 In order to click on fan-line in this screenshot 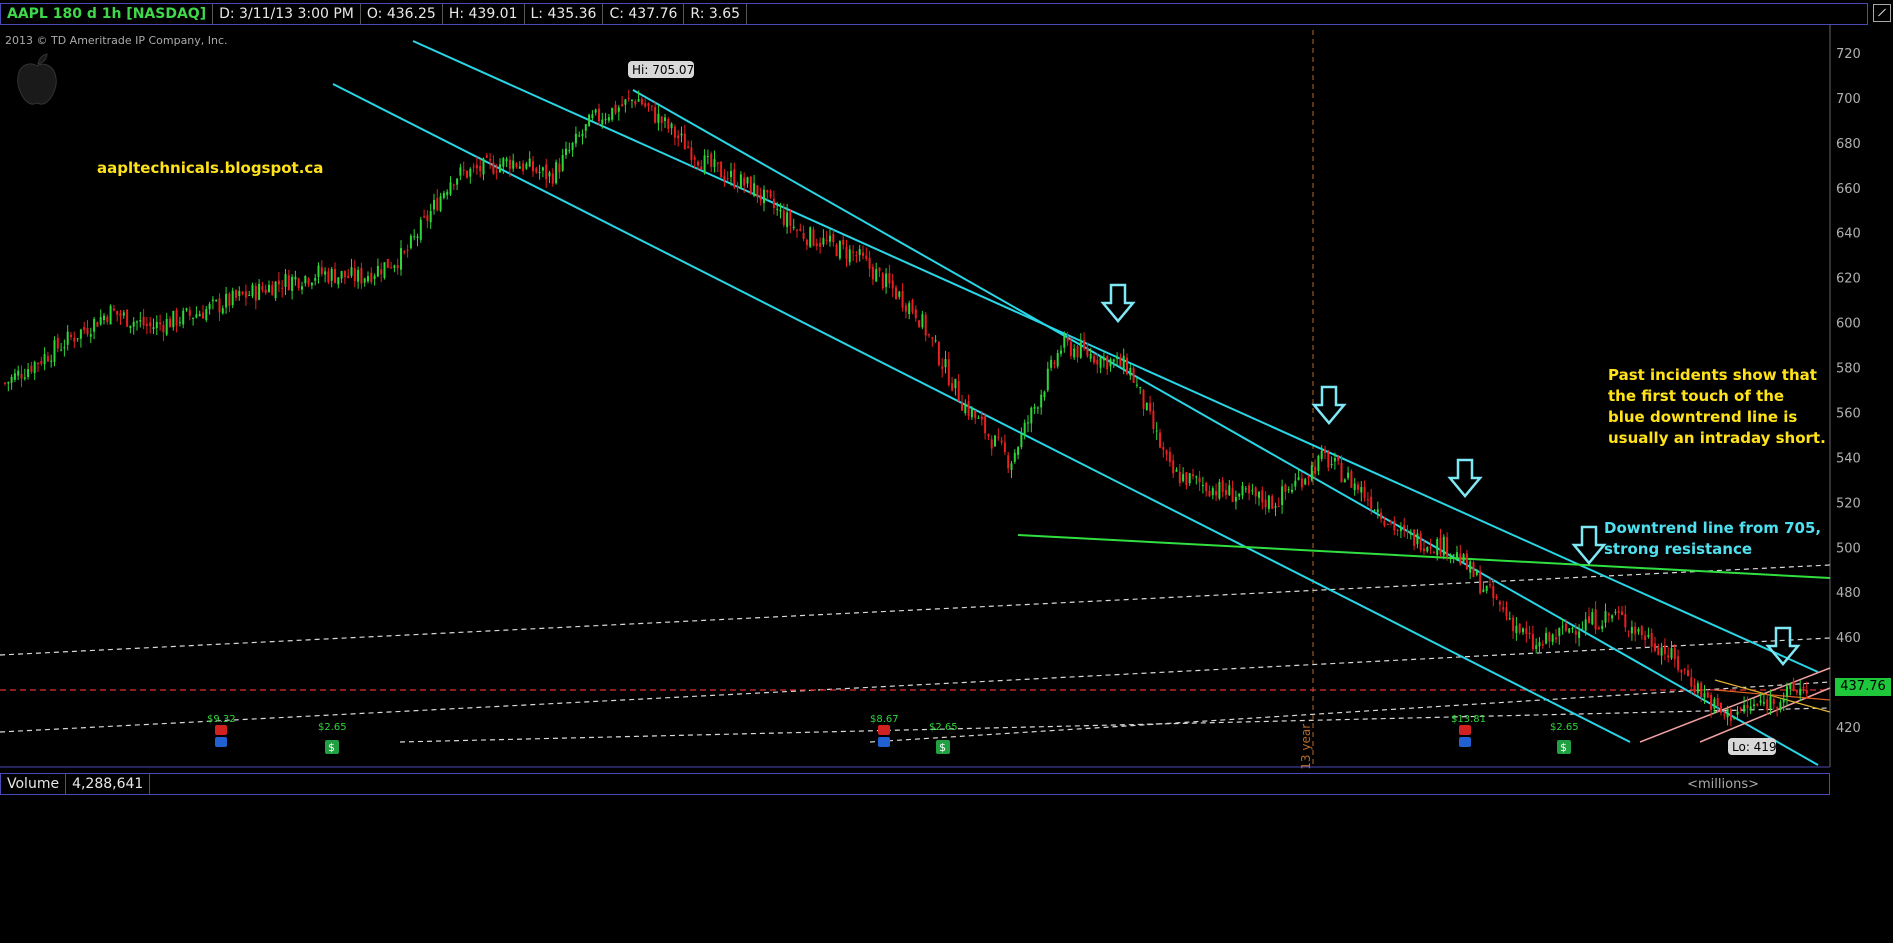, I will do `click(1772, 696)`.